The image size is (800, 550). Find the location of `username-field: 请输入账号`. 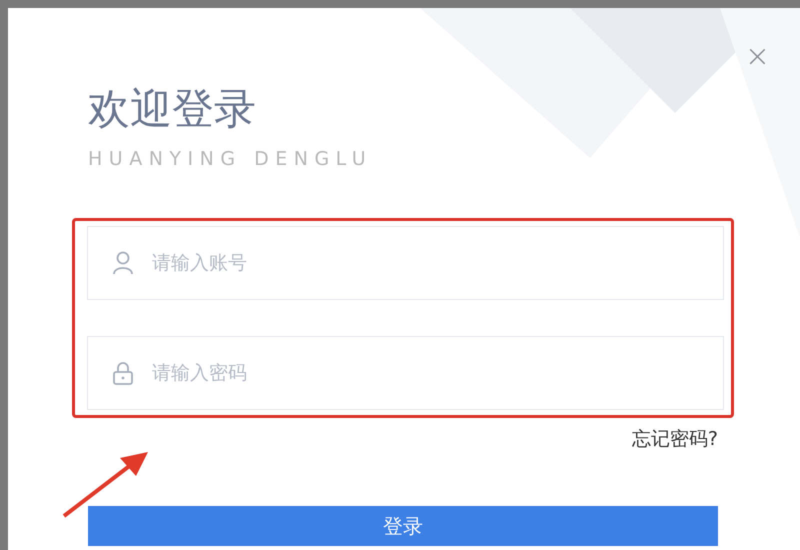

username-field: 请输入账号 is located at coordinates (405, 263).